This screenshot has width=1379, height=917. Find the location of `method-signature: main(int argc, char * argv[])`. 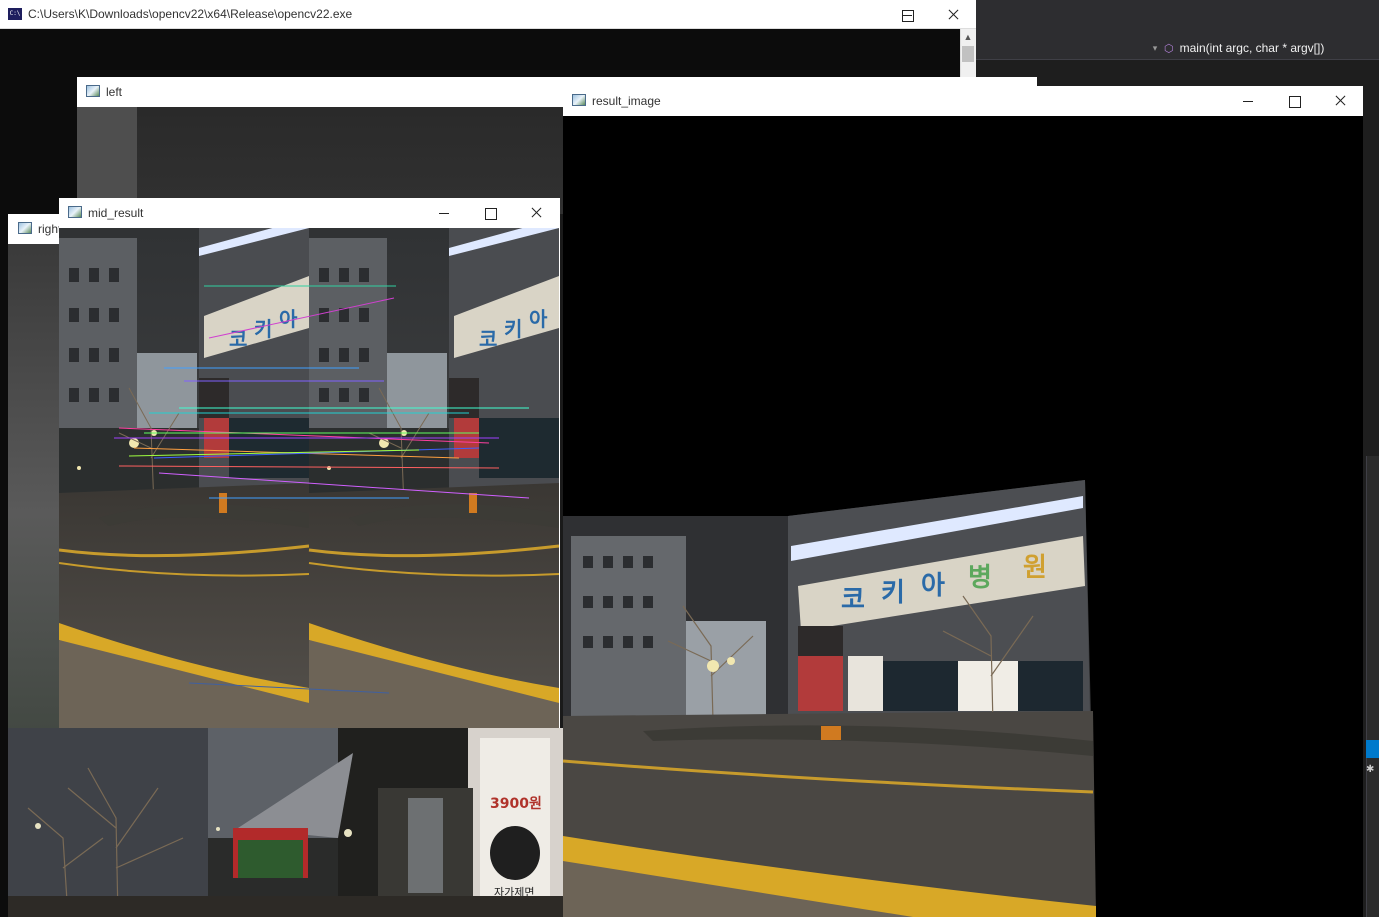

method-signature: main(int argc, char * argv[]) is located at coordinates (1252, 48).